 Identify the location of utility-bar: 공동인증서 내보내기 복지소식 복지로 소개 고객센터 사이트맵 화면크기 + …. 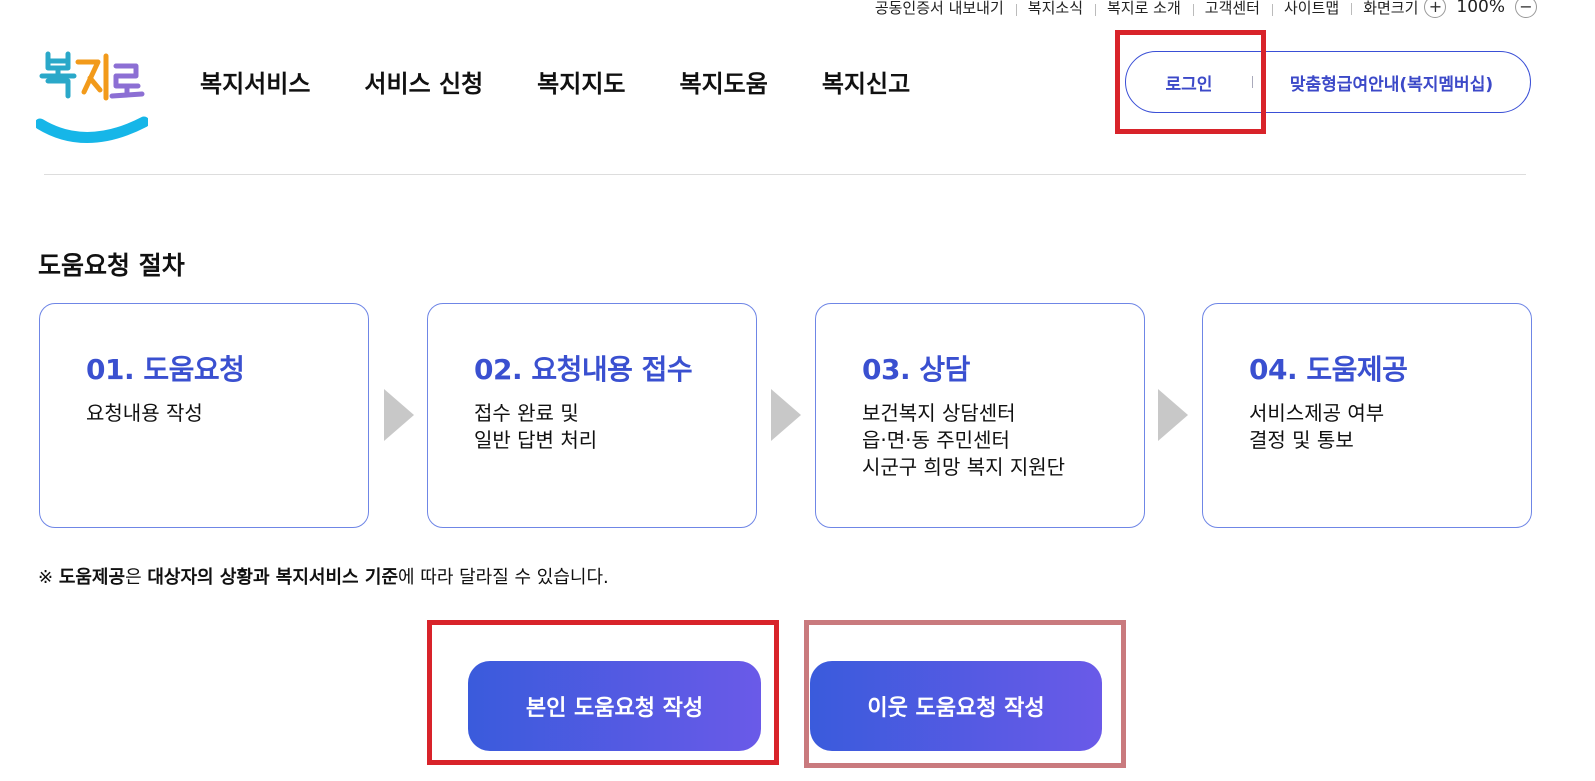
(1200, 10).